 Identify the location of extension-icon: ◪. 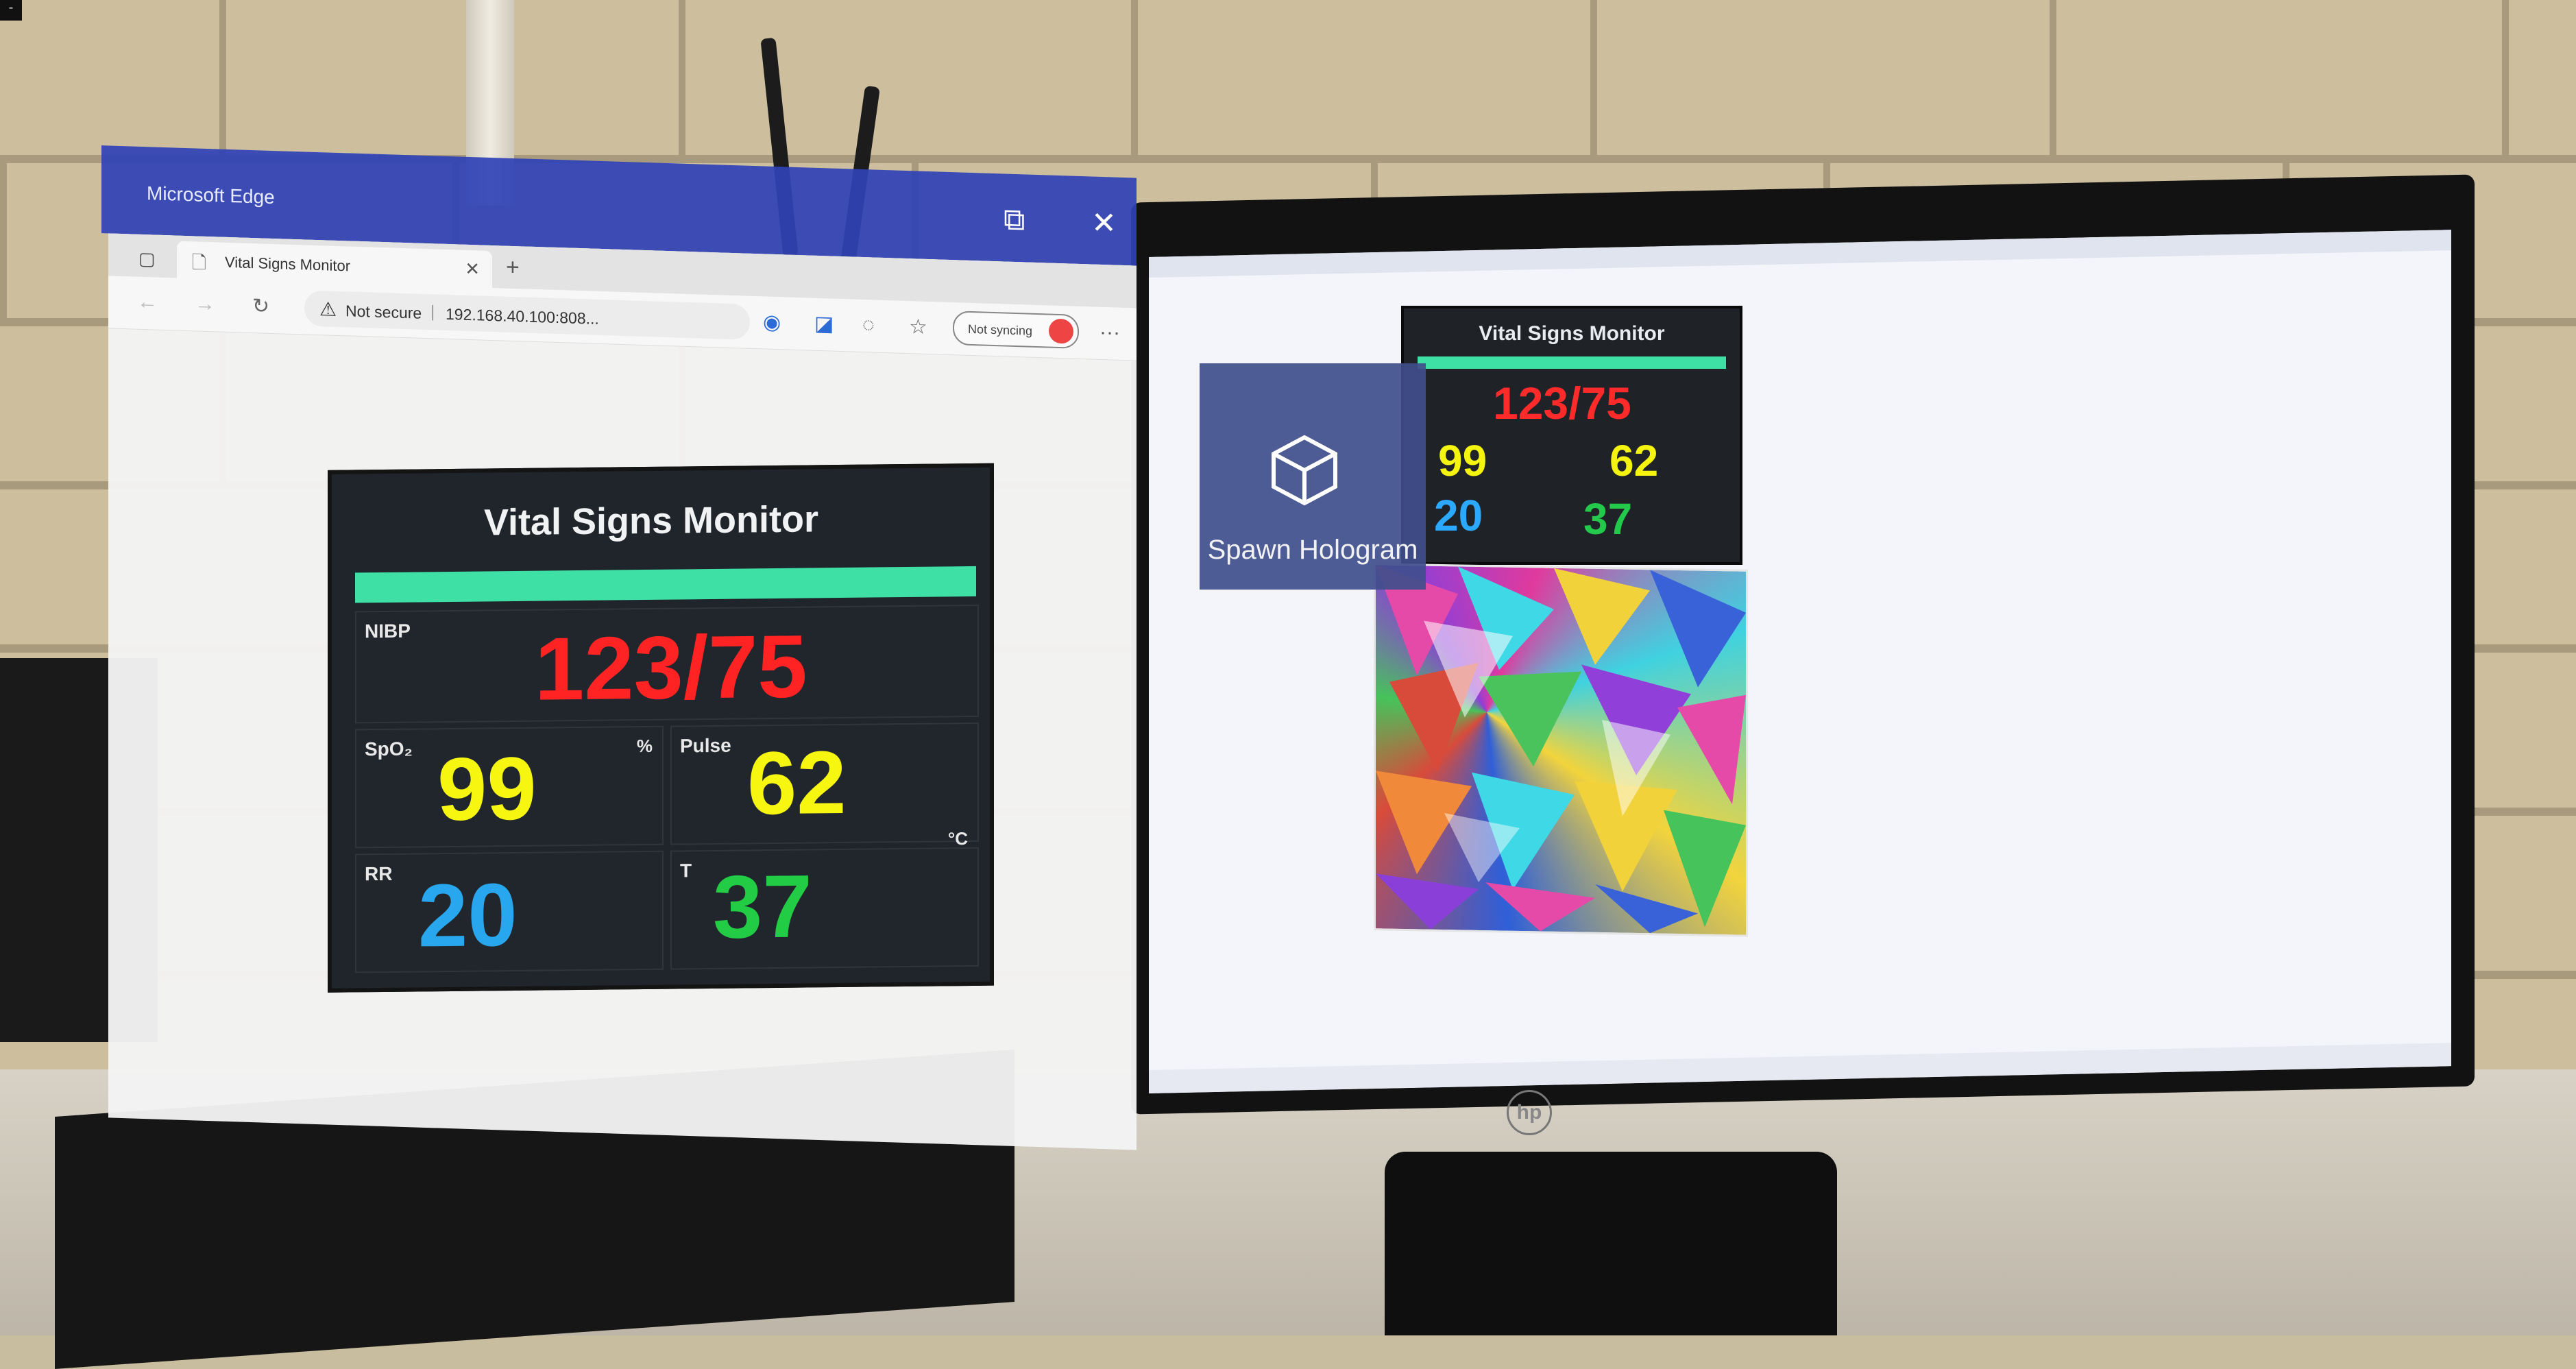
(824, 324).